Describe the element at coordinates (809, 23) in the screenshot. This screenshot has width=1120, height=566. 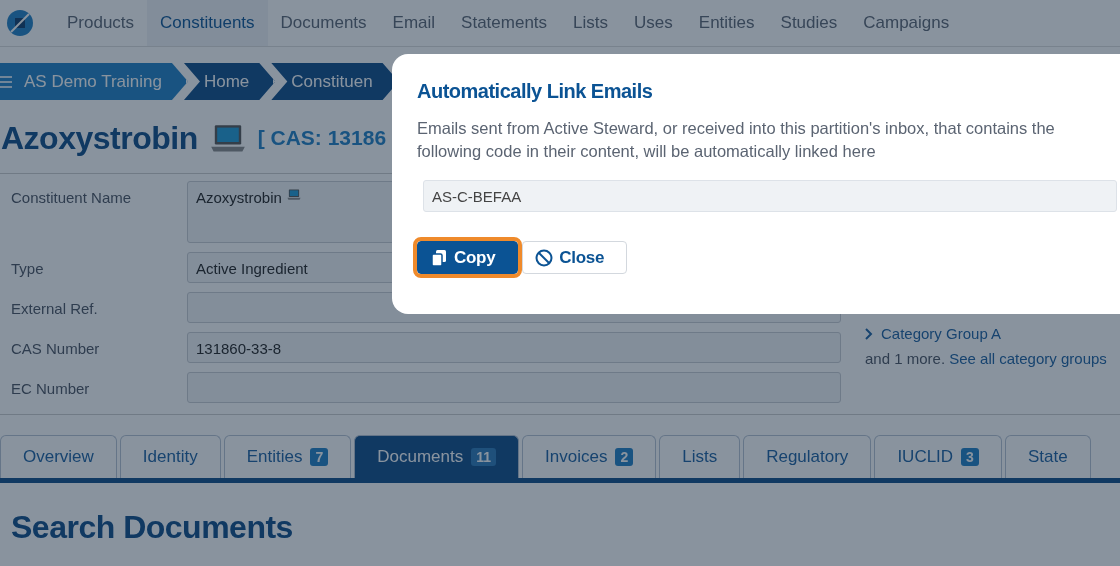
I see `nav-item: Studies` at that location.